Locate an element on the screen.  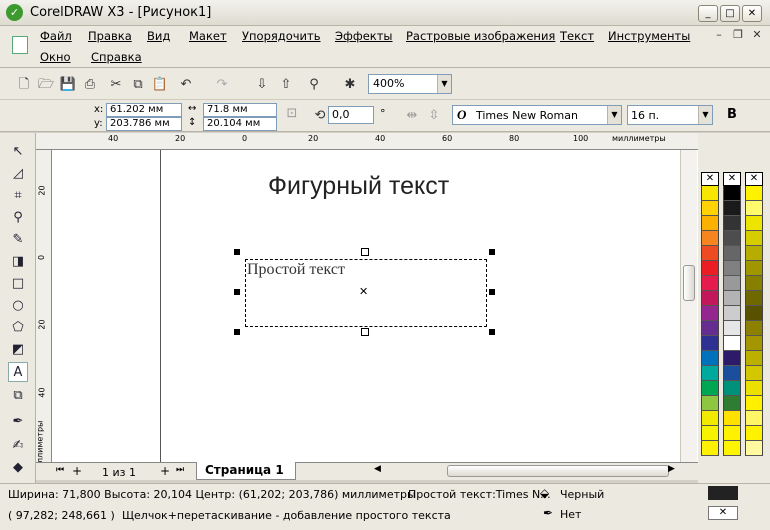
menu-window: Окно is located at coordinates (55, 57).